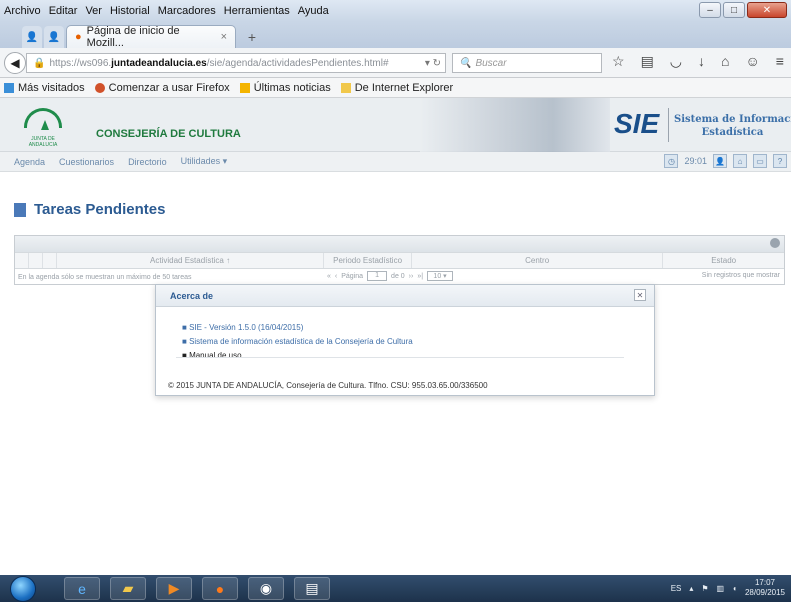  Describe the element at coordinates (767, 10) in the screenshot. I see `close-window-button: ✕` at that location.